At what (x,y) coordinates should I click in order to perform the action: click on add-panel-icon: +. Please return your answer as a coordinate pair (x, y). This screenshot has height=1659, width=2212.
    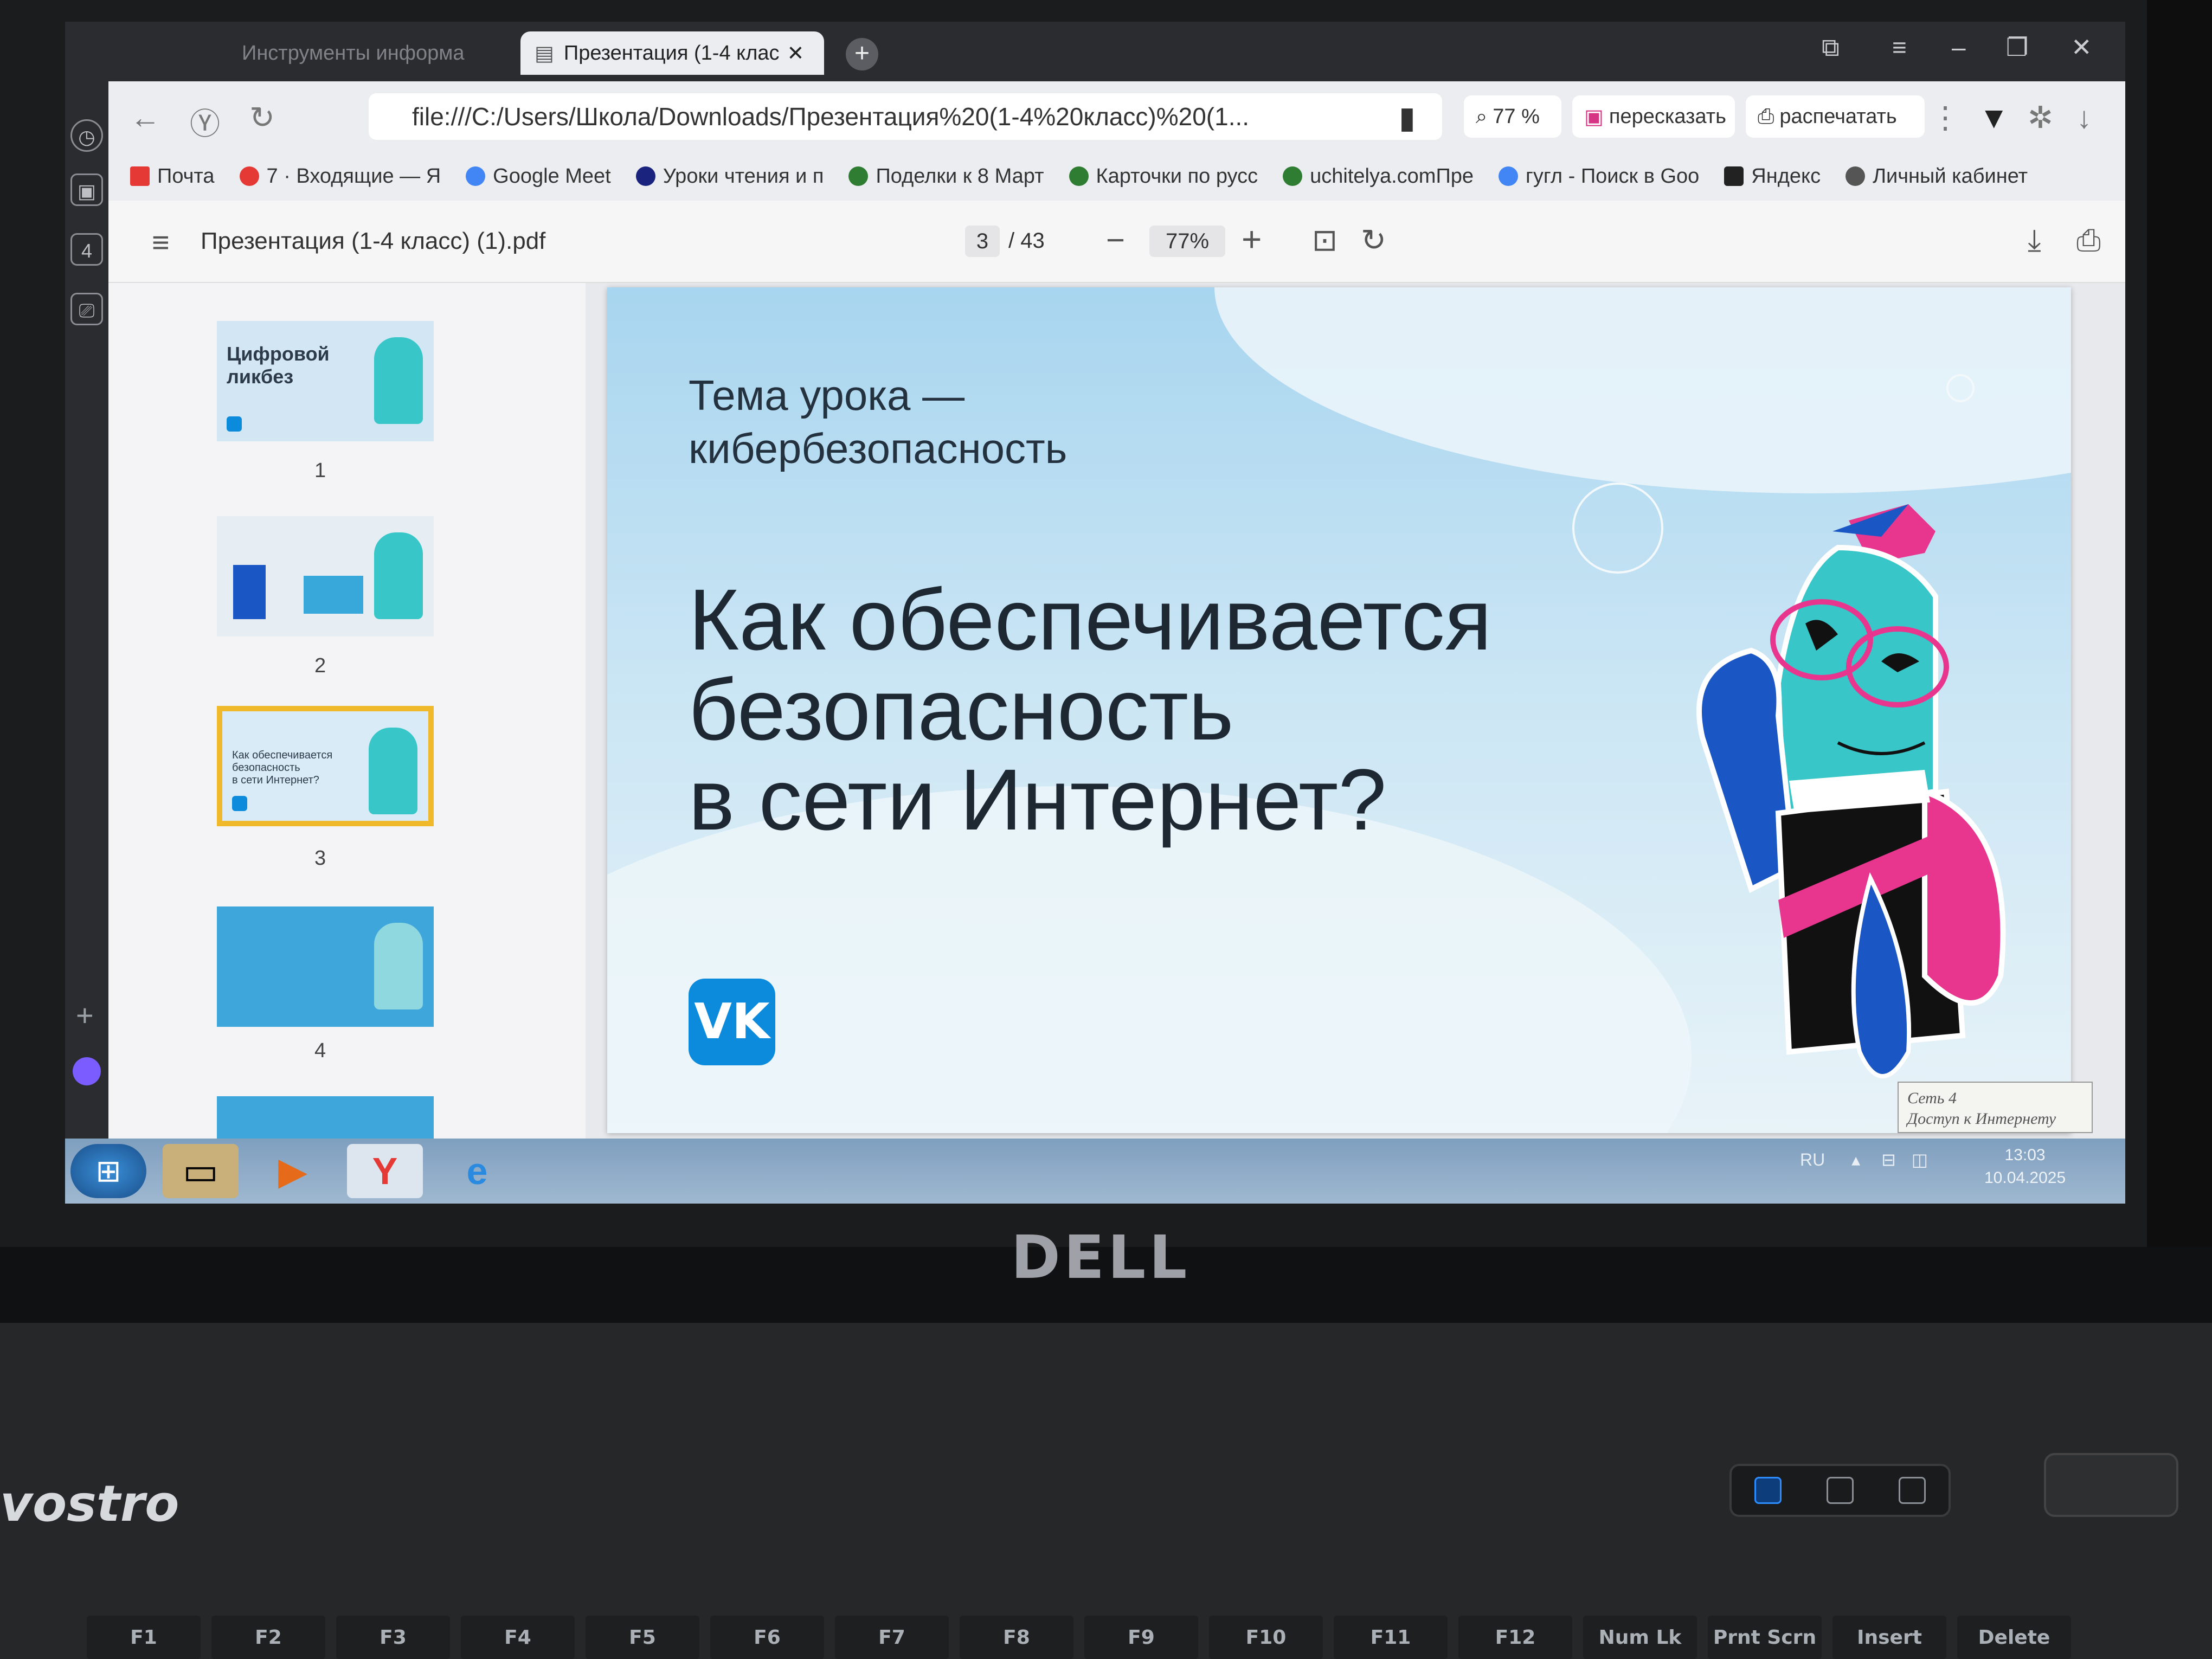
    Looking at the image, I should click on (85, 1015).